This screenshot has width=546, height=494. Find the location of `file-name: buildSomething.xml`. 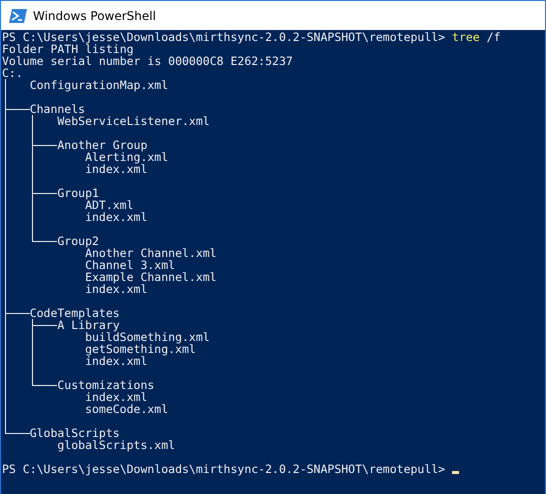

file-name: buildSomething.xml is located at coordinates (147, 337).